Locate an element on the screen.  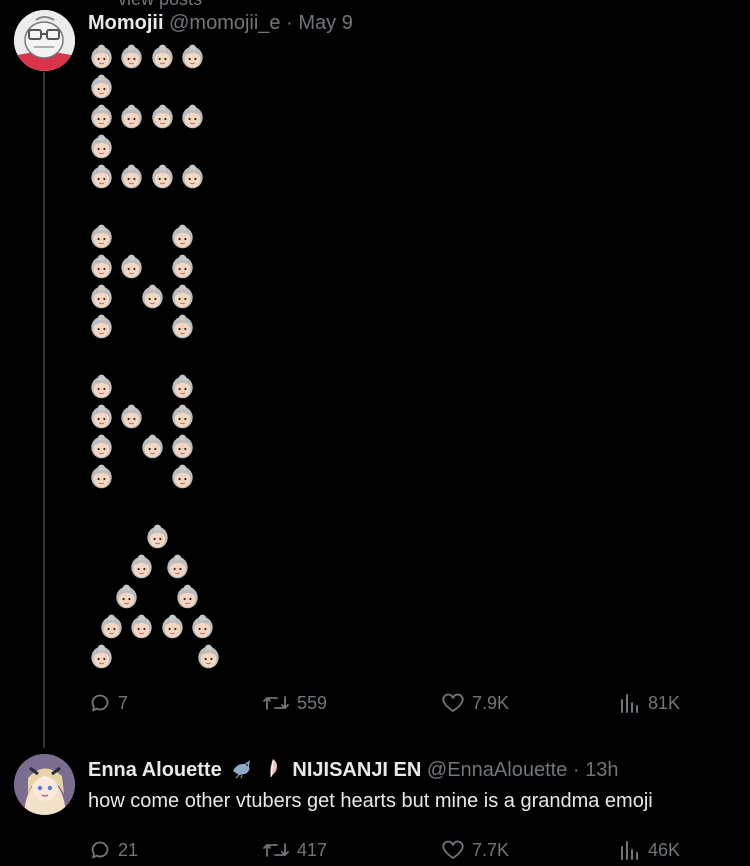
like-count: 7.9K is located at coordinates (491, 702).